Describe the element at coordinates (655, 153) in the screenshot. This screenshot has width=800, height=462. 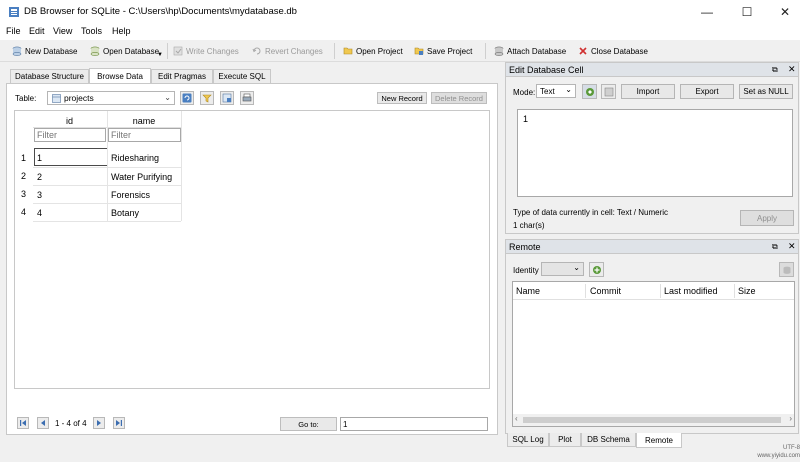
I see `cell-editor: 1` at that location.